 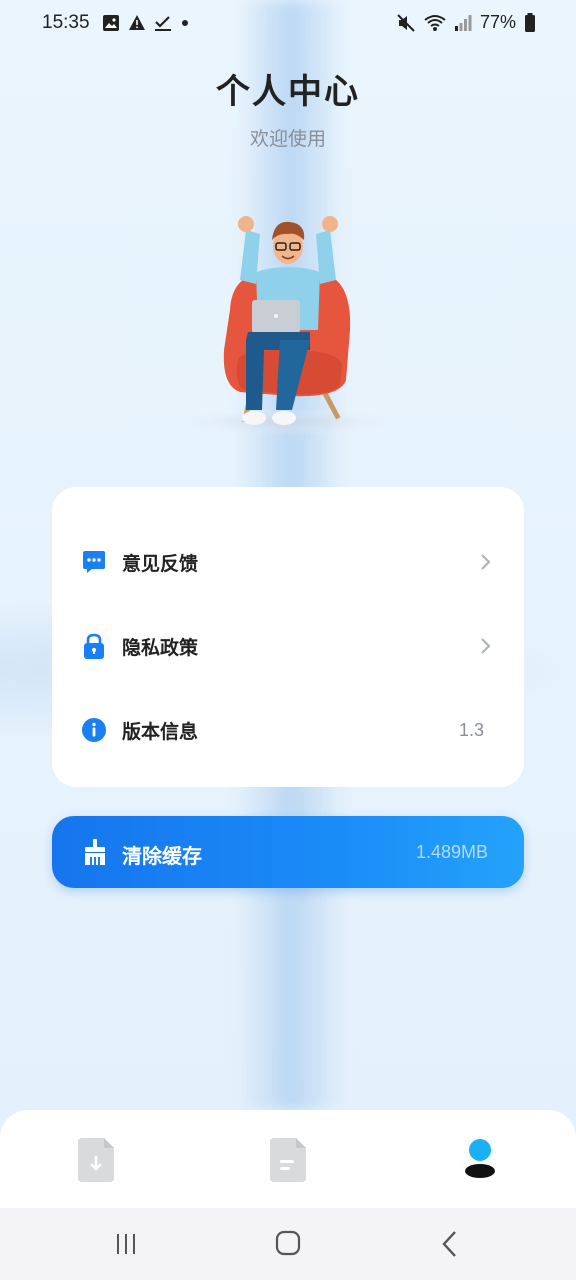 I want to click on broom-icon, so click(x=95, y=852).